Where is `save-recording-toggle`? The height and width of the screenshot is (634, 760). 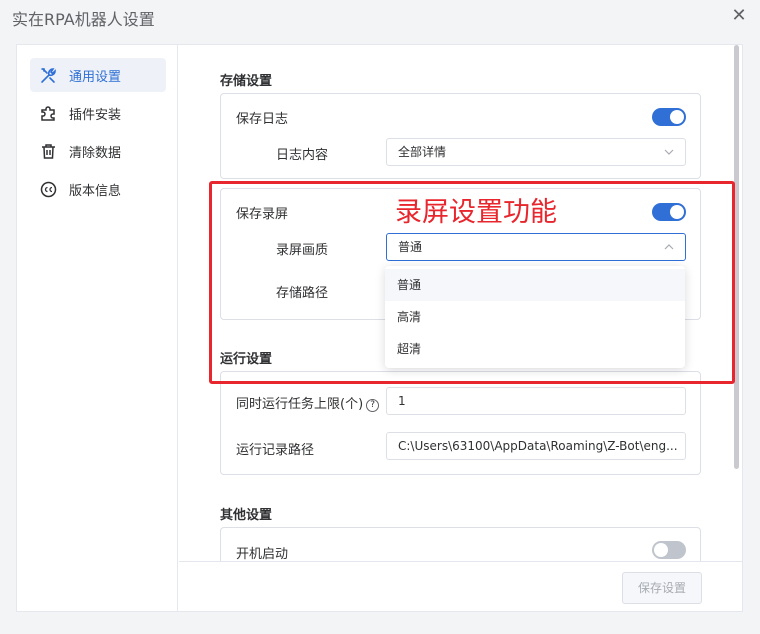 save-recording-toggle is located at coordinates (669, 212).